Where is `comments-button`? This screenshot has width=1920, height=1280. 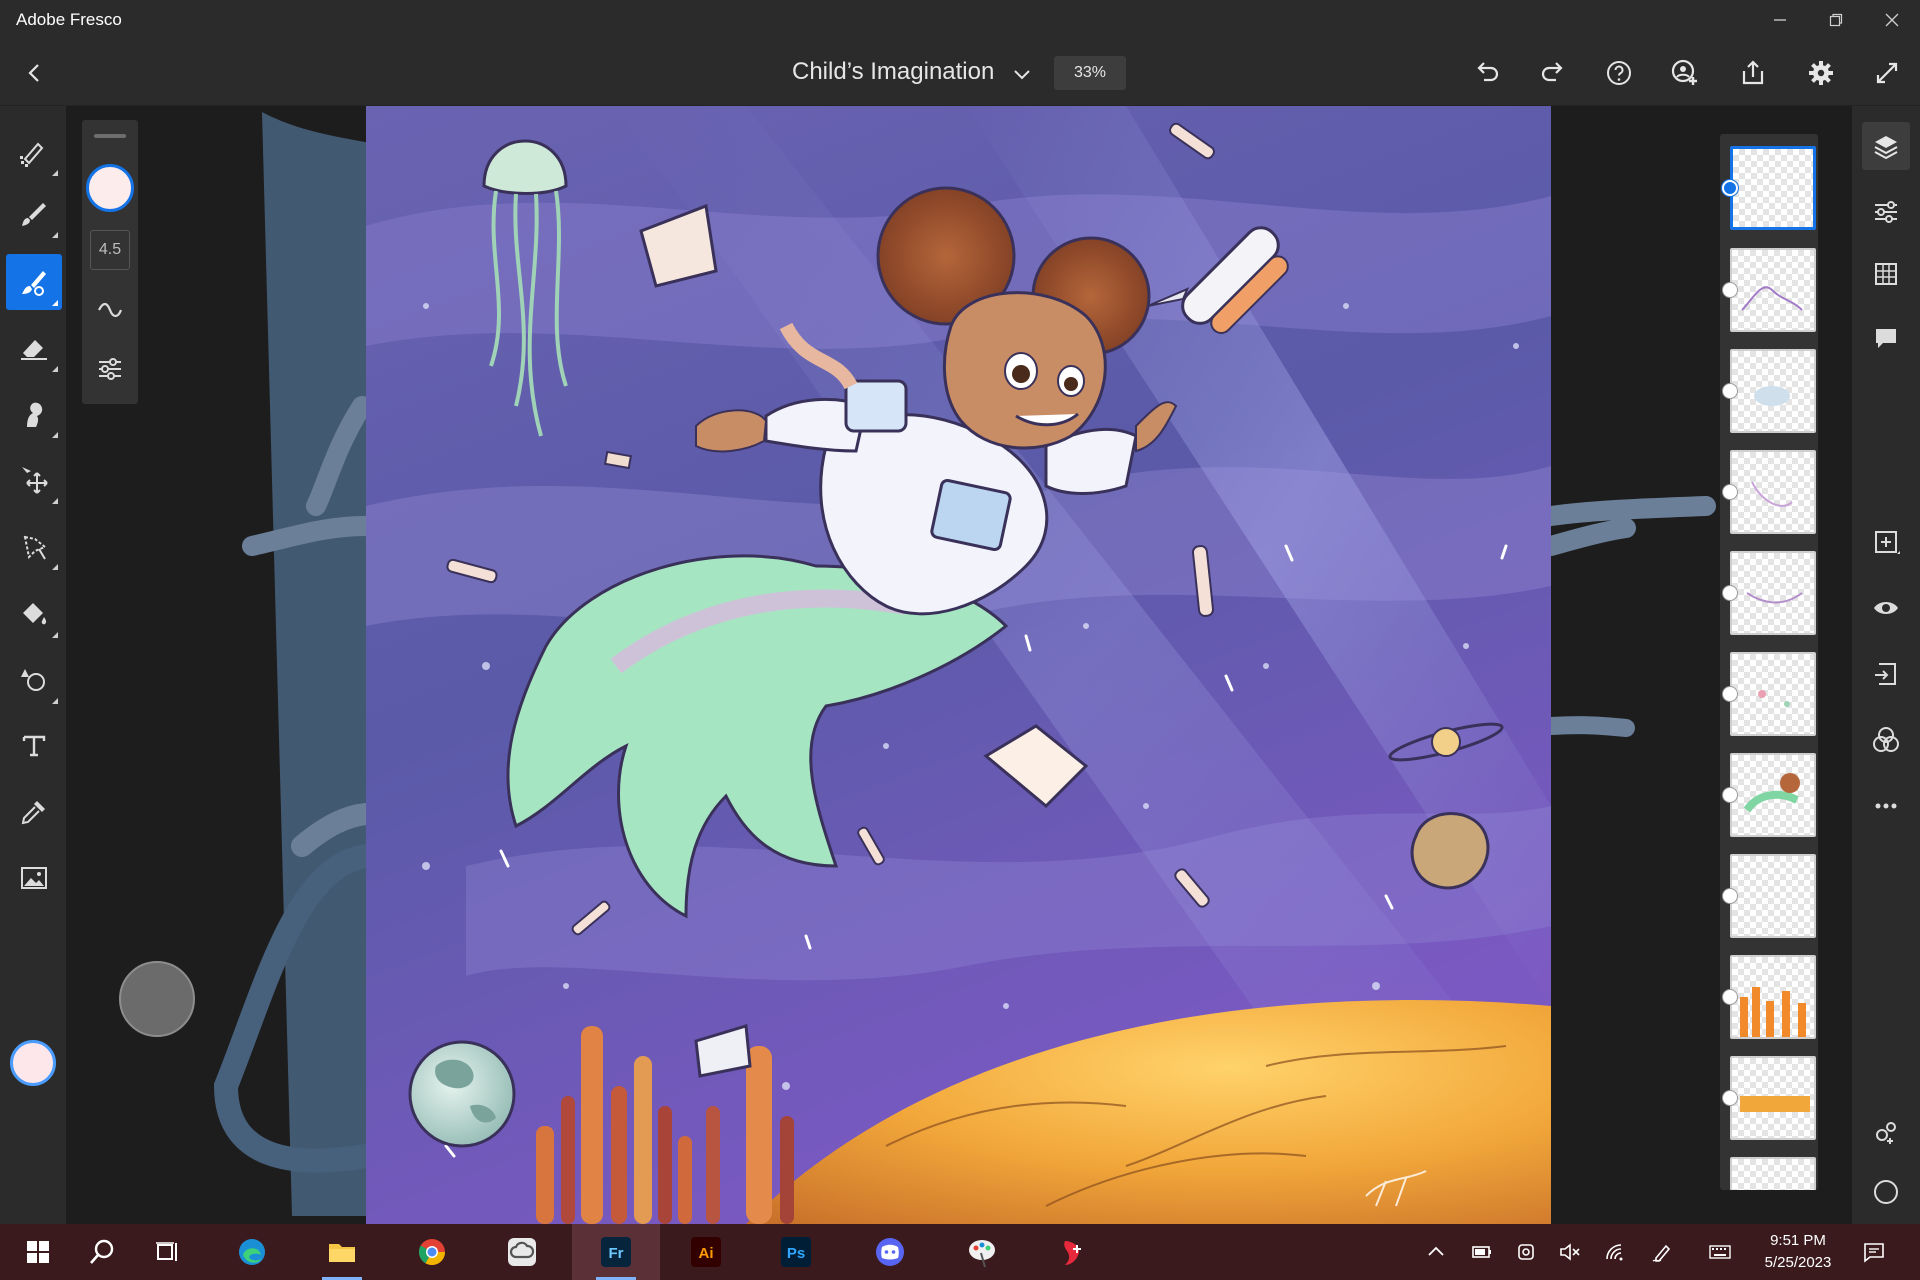
comments-button is located at coordinates (1886, 338).